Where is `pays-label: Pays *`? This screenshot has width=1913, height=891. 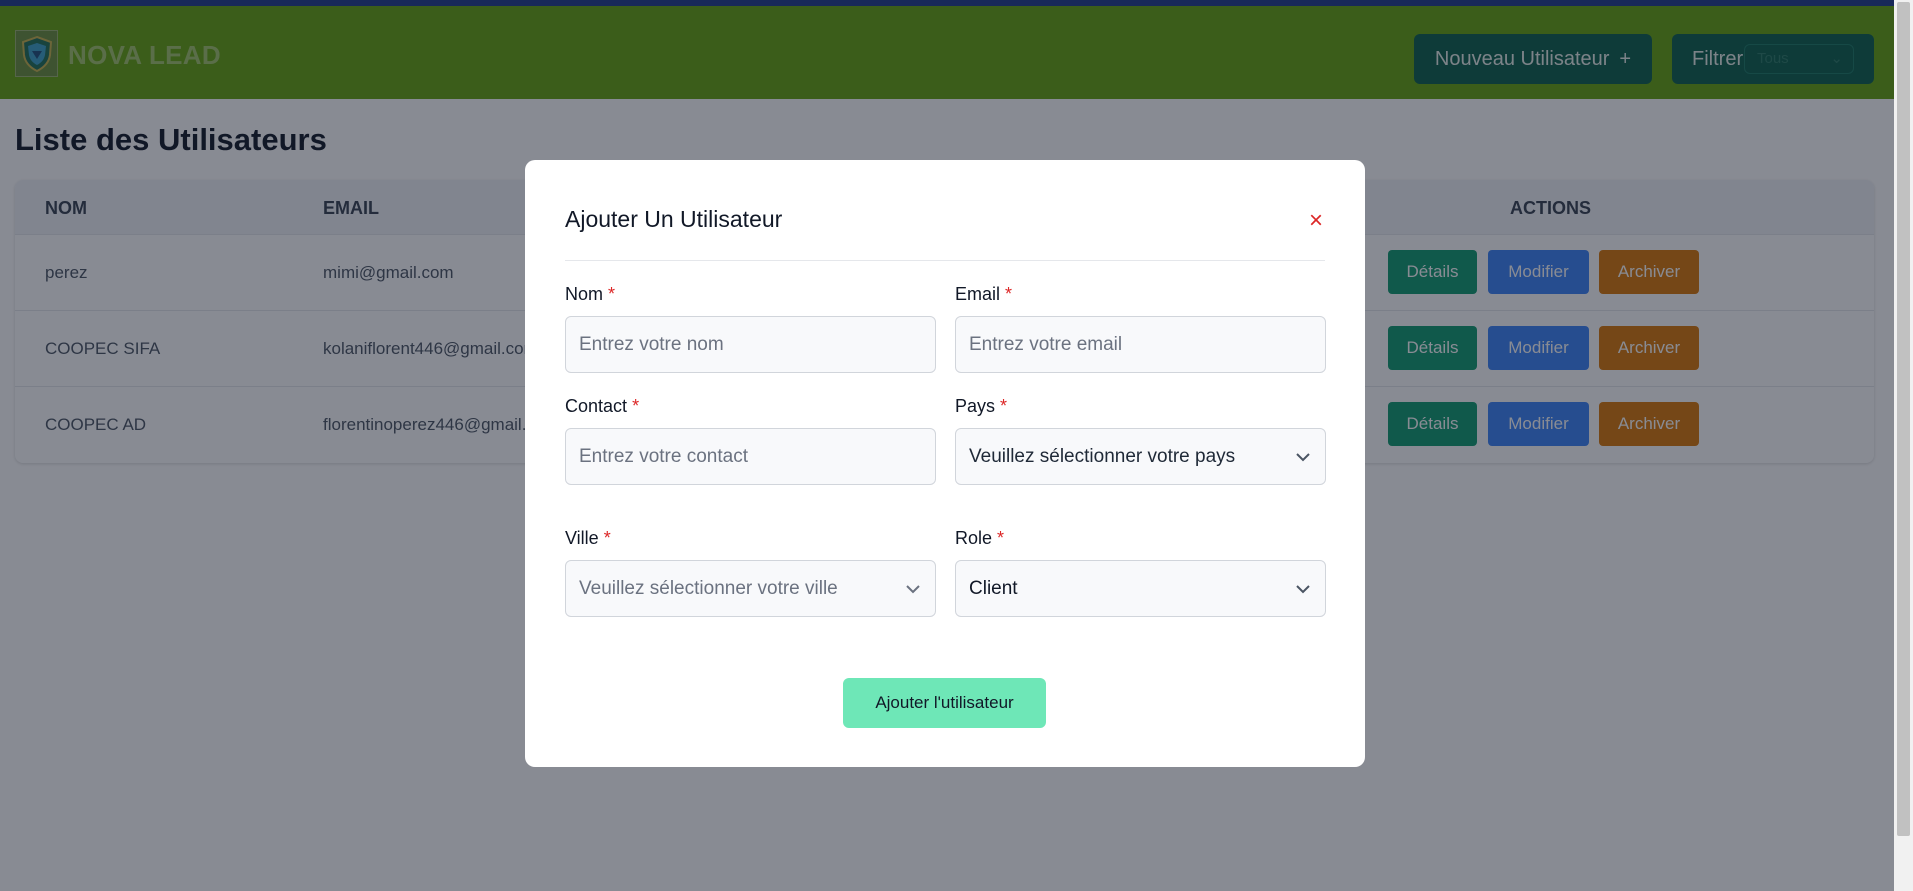
pays-label: Pays * is located at coordinates (981, 406).